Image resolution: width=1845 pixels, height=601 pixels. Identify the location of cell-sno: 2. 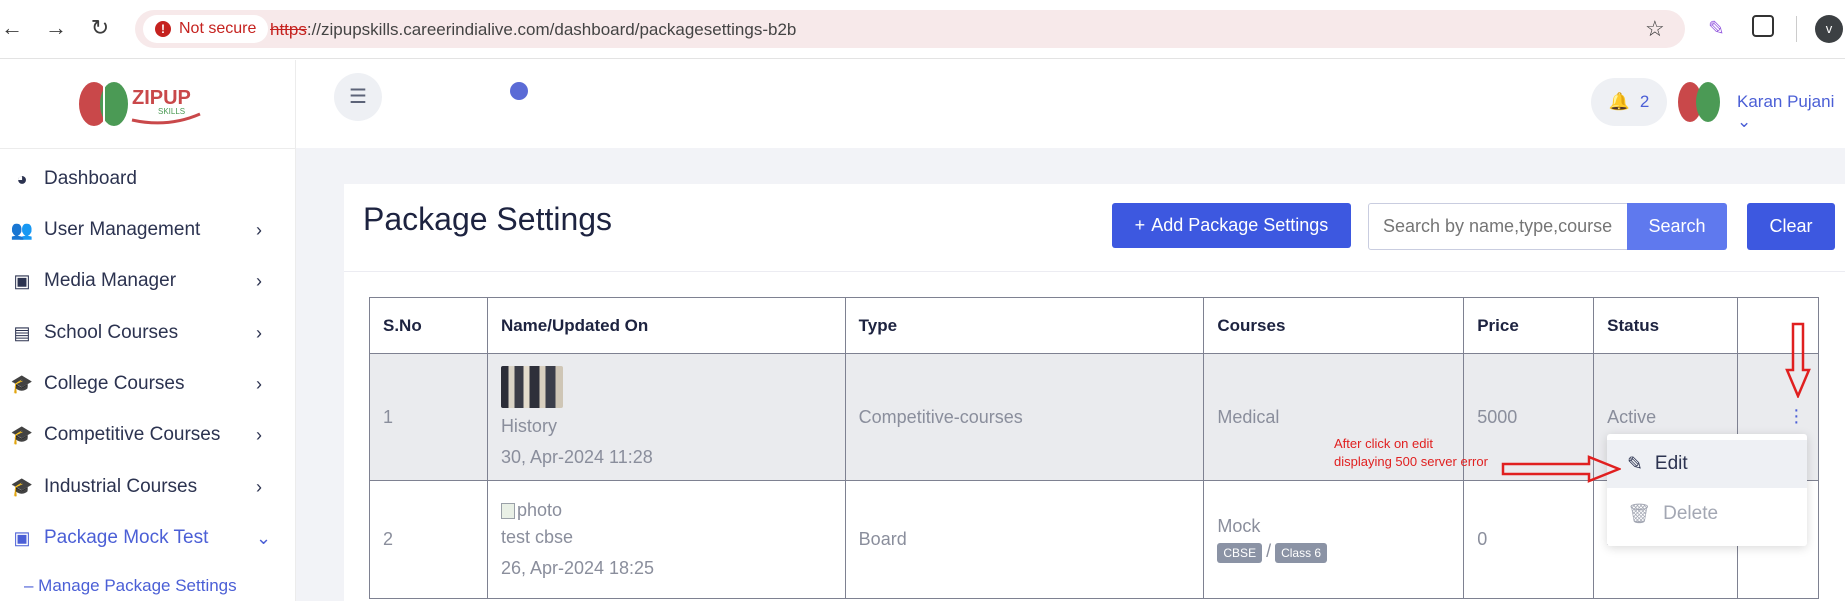
(428, 539).